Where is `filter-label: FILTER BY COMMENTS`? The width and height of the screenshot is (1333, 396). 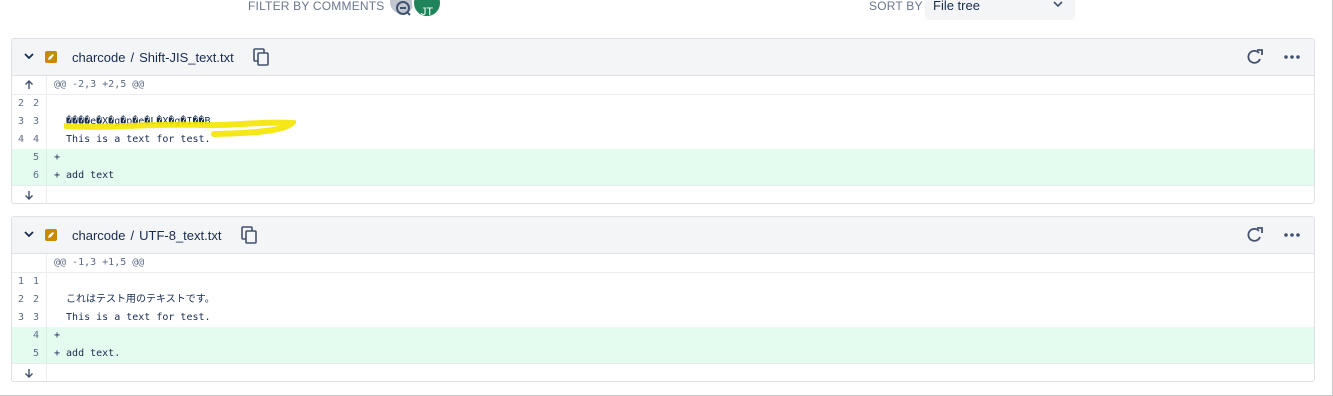 filter-label: FILTER BY COMMENTS is located at coordinates (316, 6).